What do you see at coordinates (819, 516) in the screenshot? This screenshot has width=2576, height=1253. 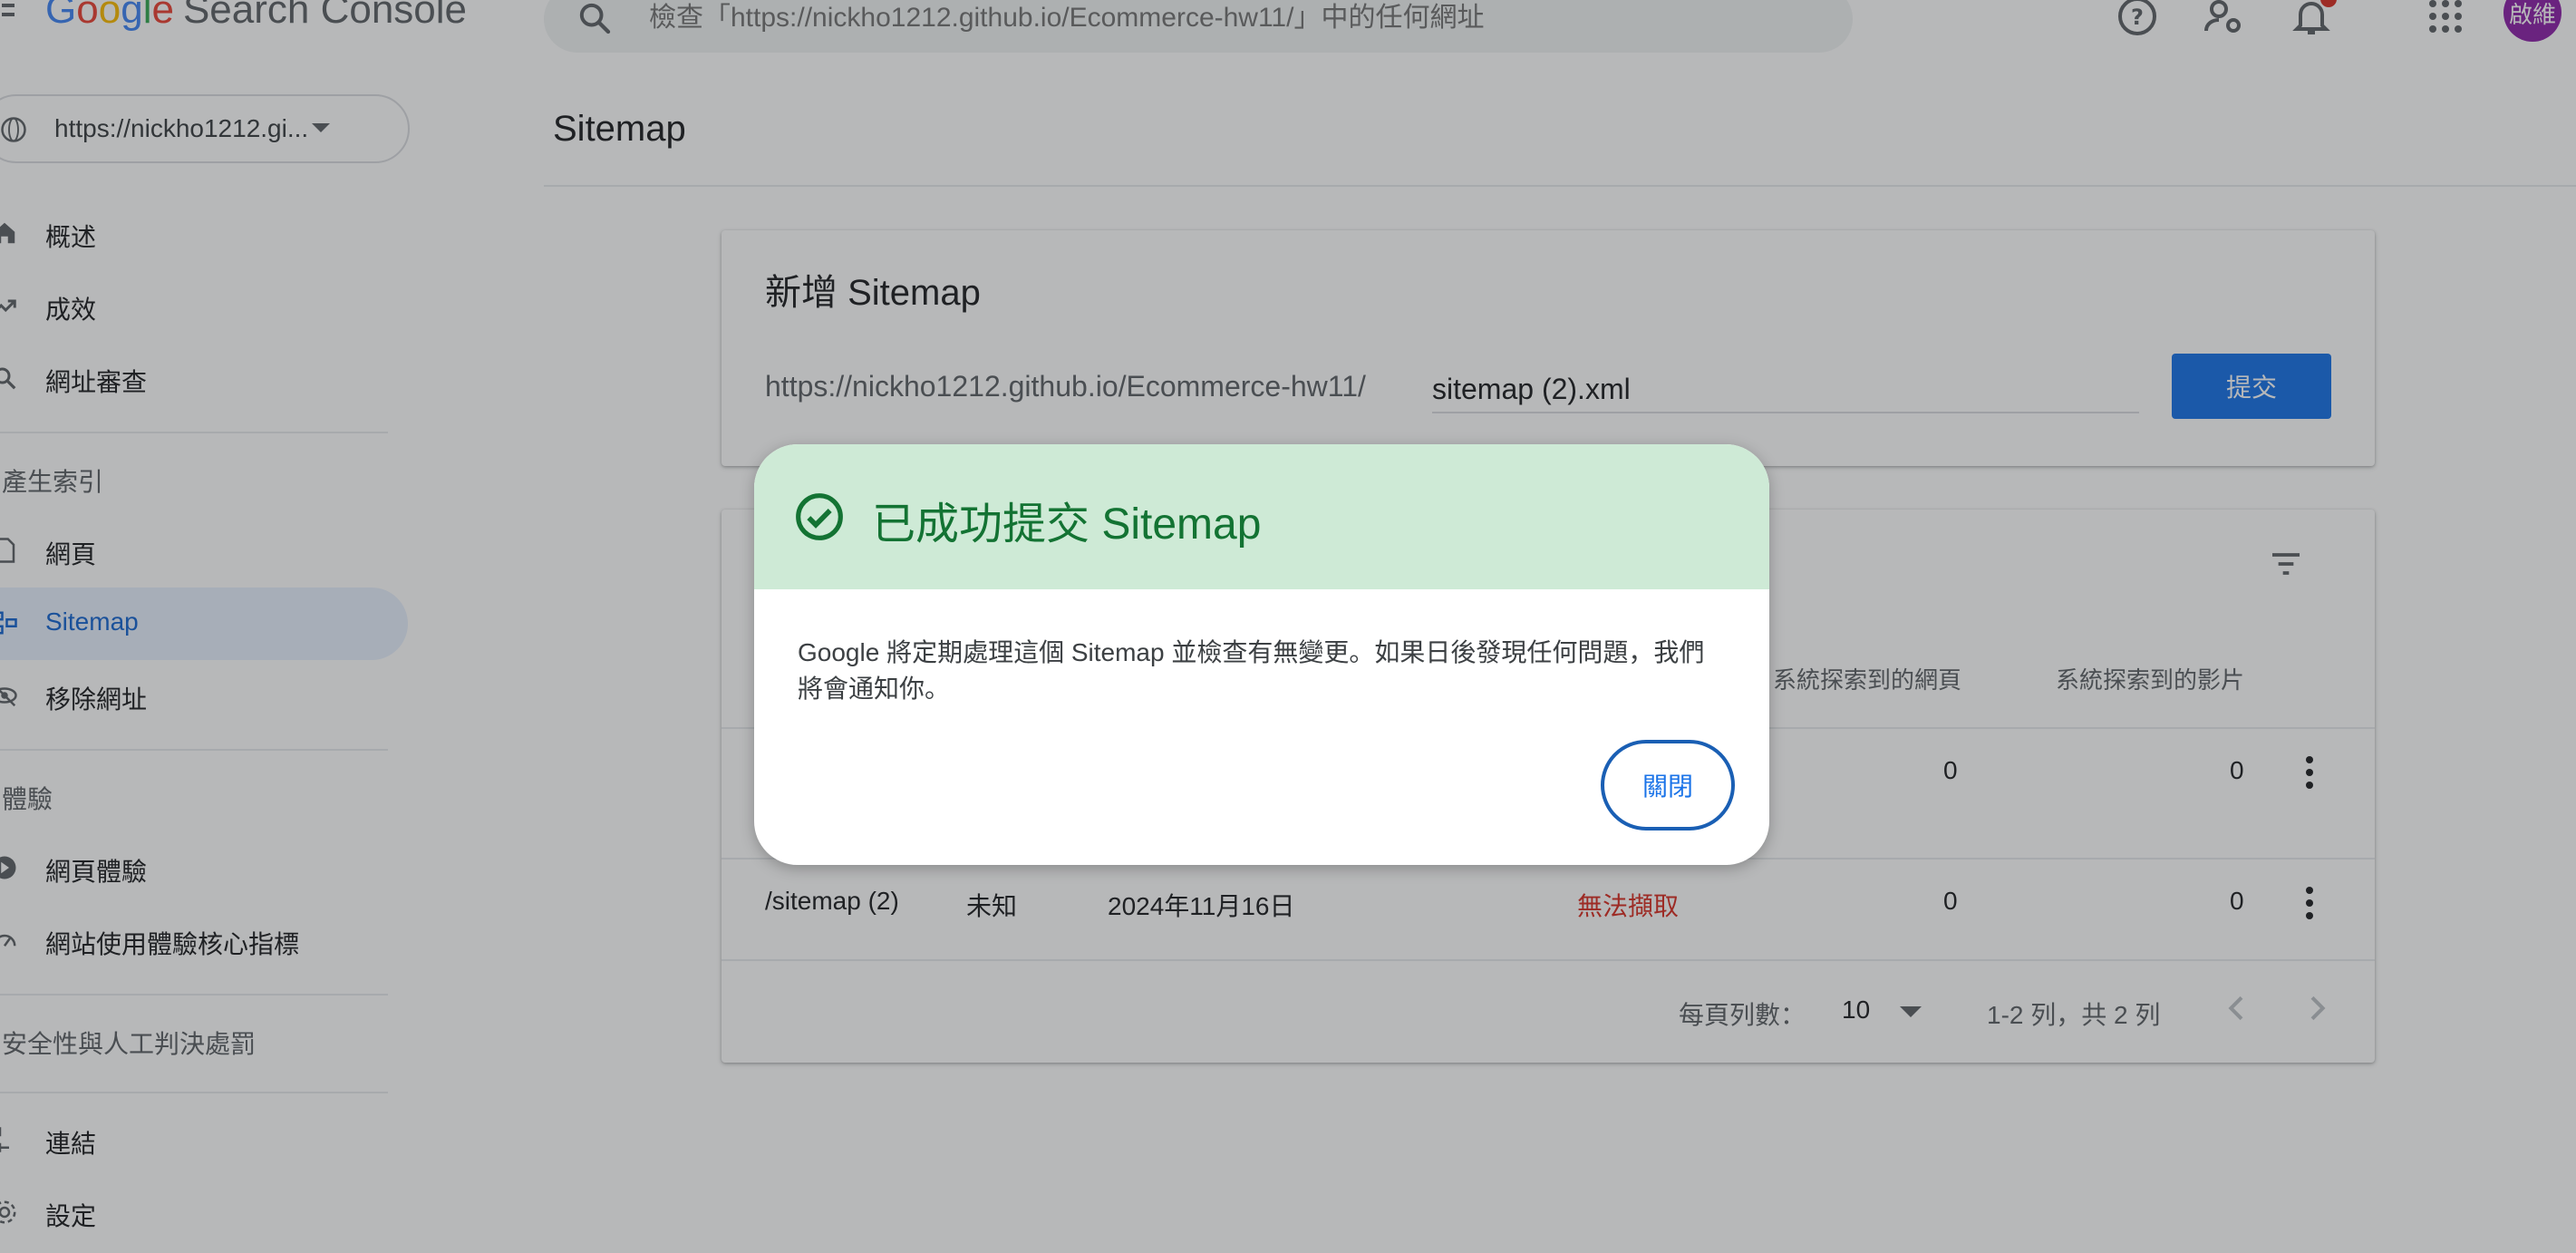 I see `check-circle-icon` at bounding box center [819, 516].